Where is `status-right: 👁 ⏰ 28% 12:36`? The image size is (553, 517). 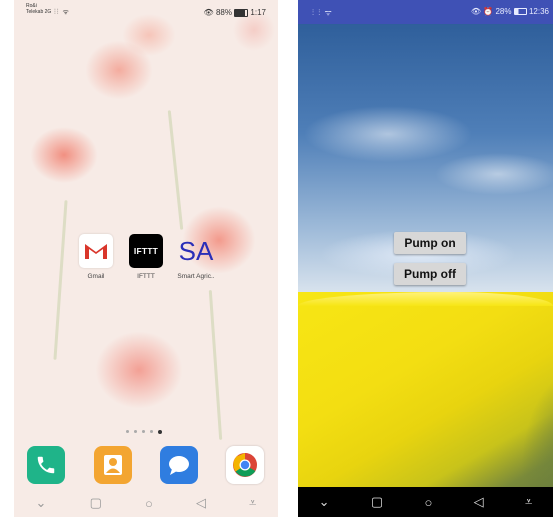 status-right: 👁 ⏰ 28% 12:36 is located at coordinates (510, 11).